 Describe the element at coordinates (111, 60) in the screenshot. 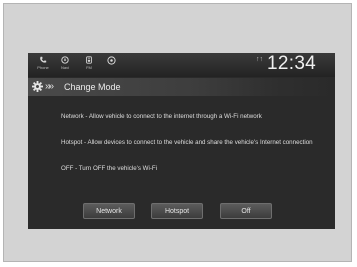

I see `app-icon` at that location.